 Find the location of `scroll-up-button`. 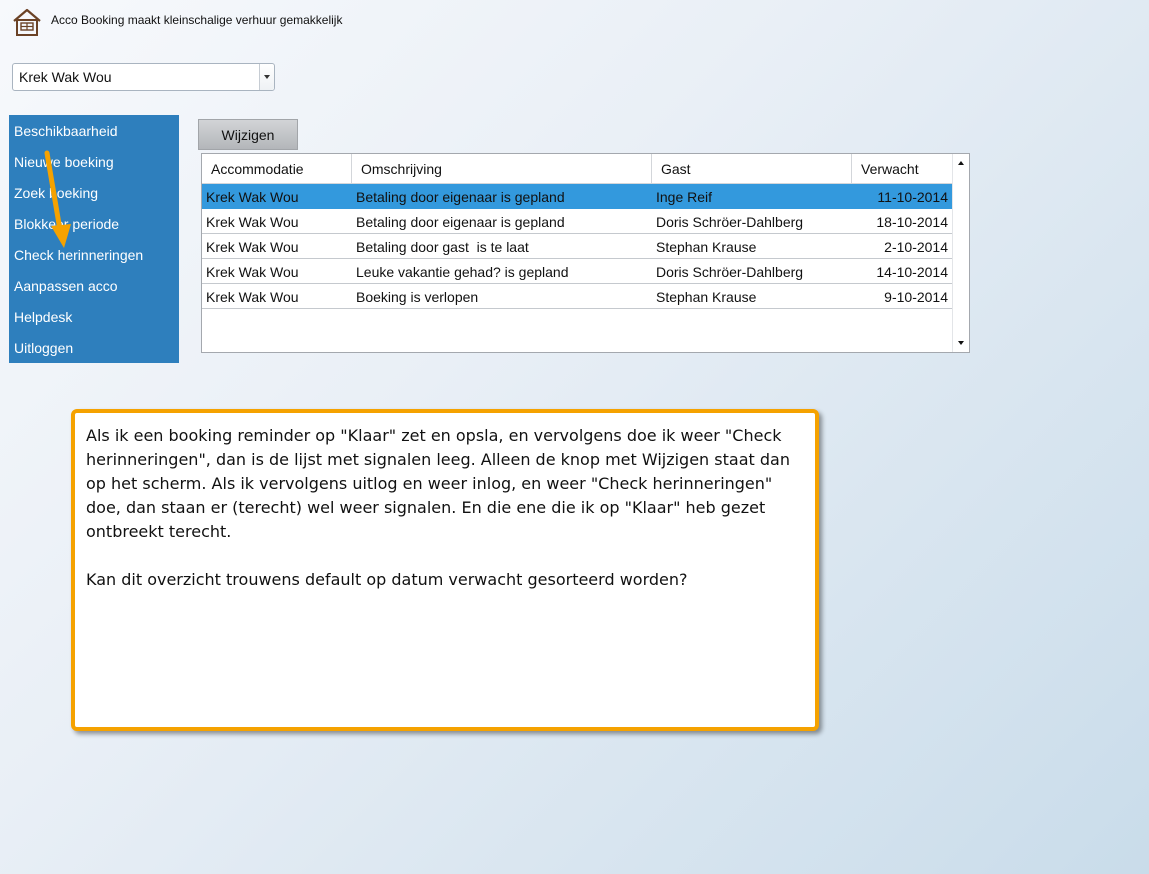

scroll-up-button is located at coordinates (961, 163).